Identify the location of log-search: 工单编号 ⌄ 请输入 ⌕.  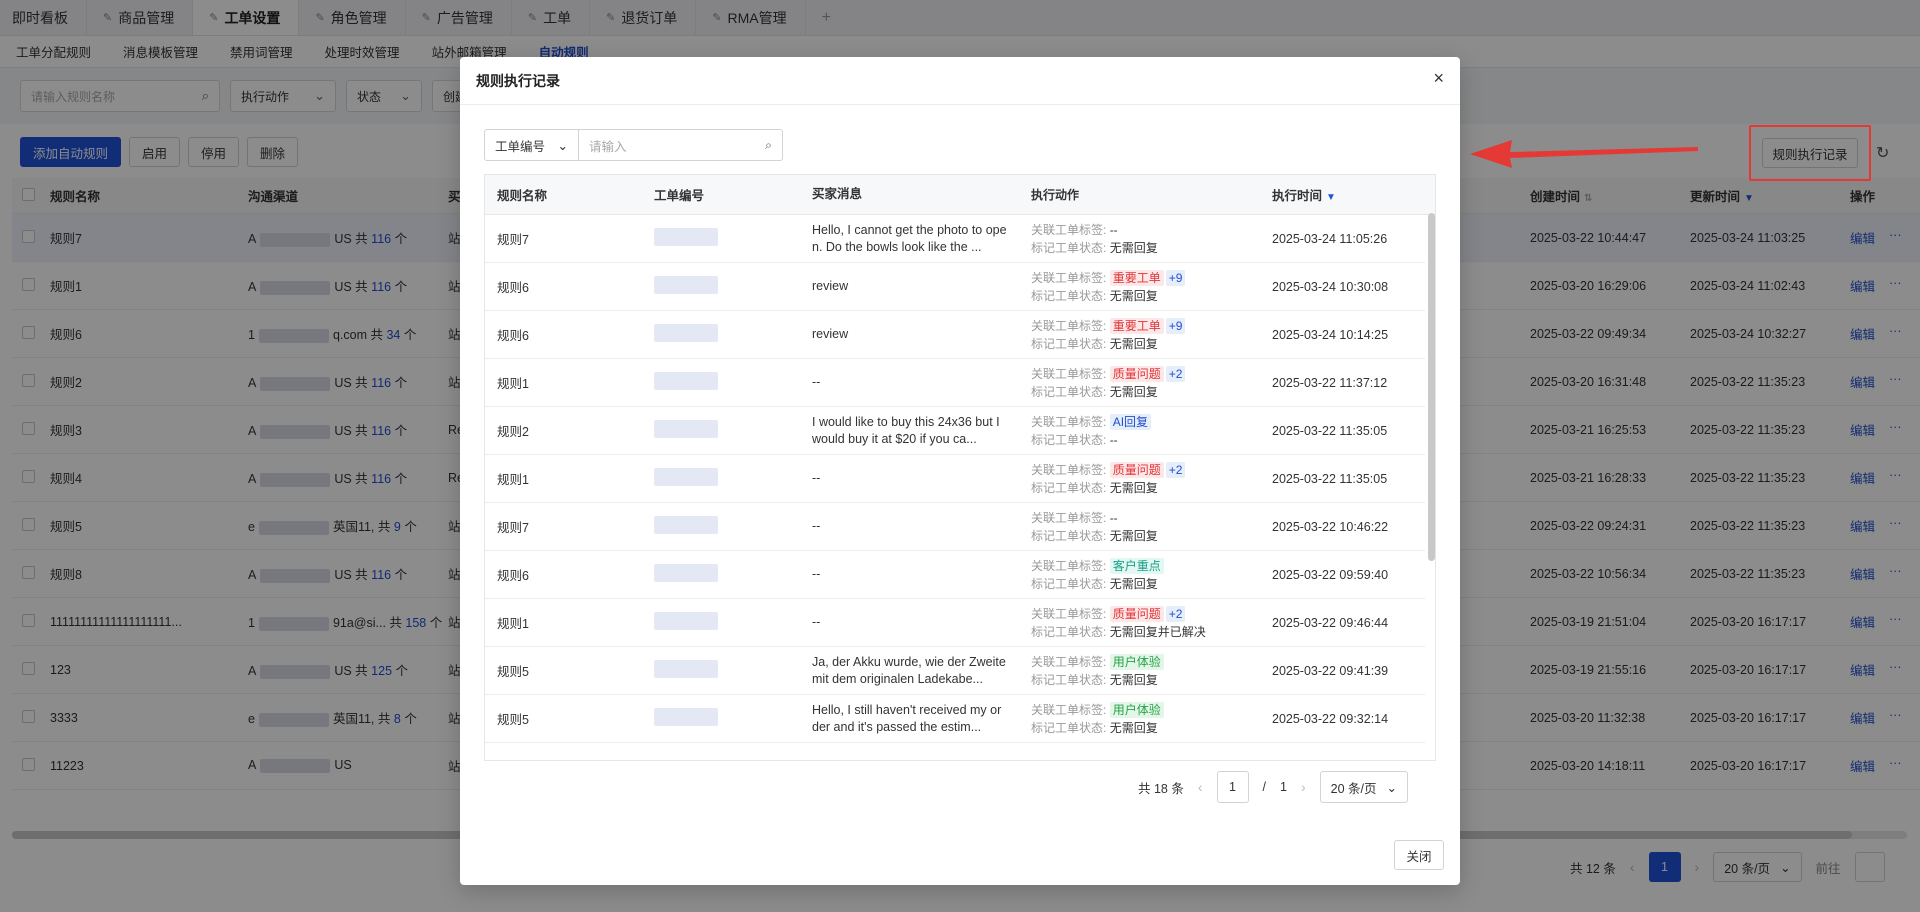
(633, 145).